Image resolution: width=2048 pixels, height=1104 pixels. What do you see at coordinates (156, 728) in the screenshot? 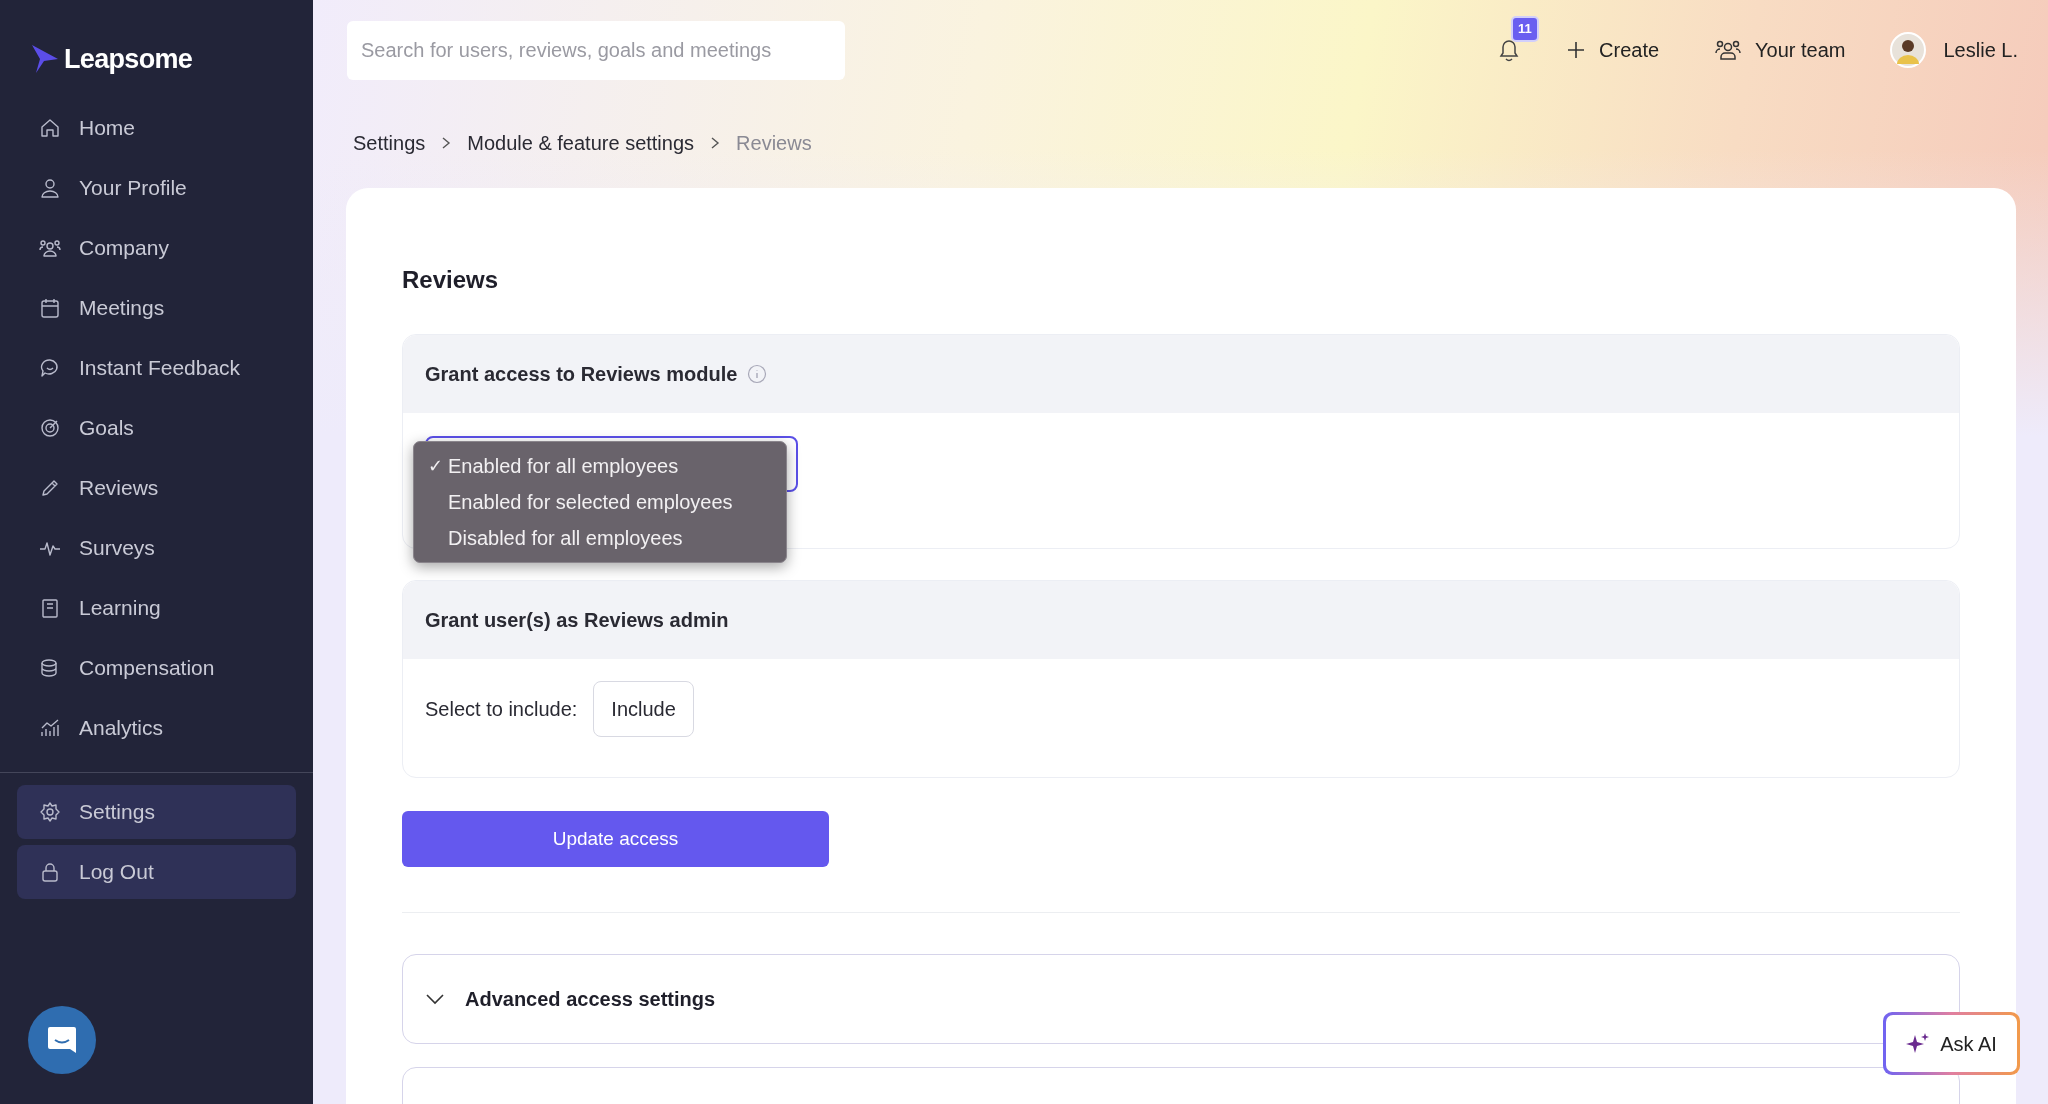
I see `nav-item: Analytics` at bounding box center [156, 728].